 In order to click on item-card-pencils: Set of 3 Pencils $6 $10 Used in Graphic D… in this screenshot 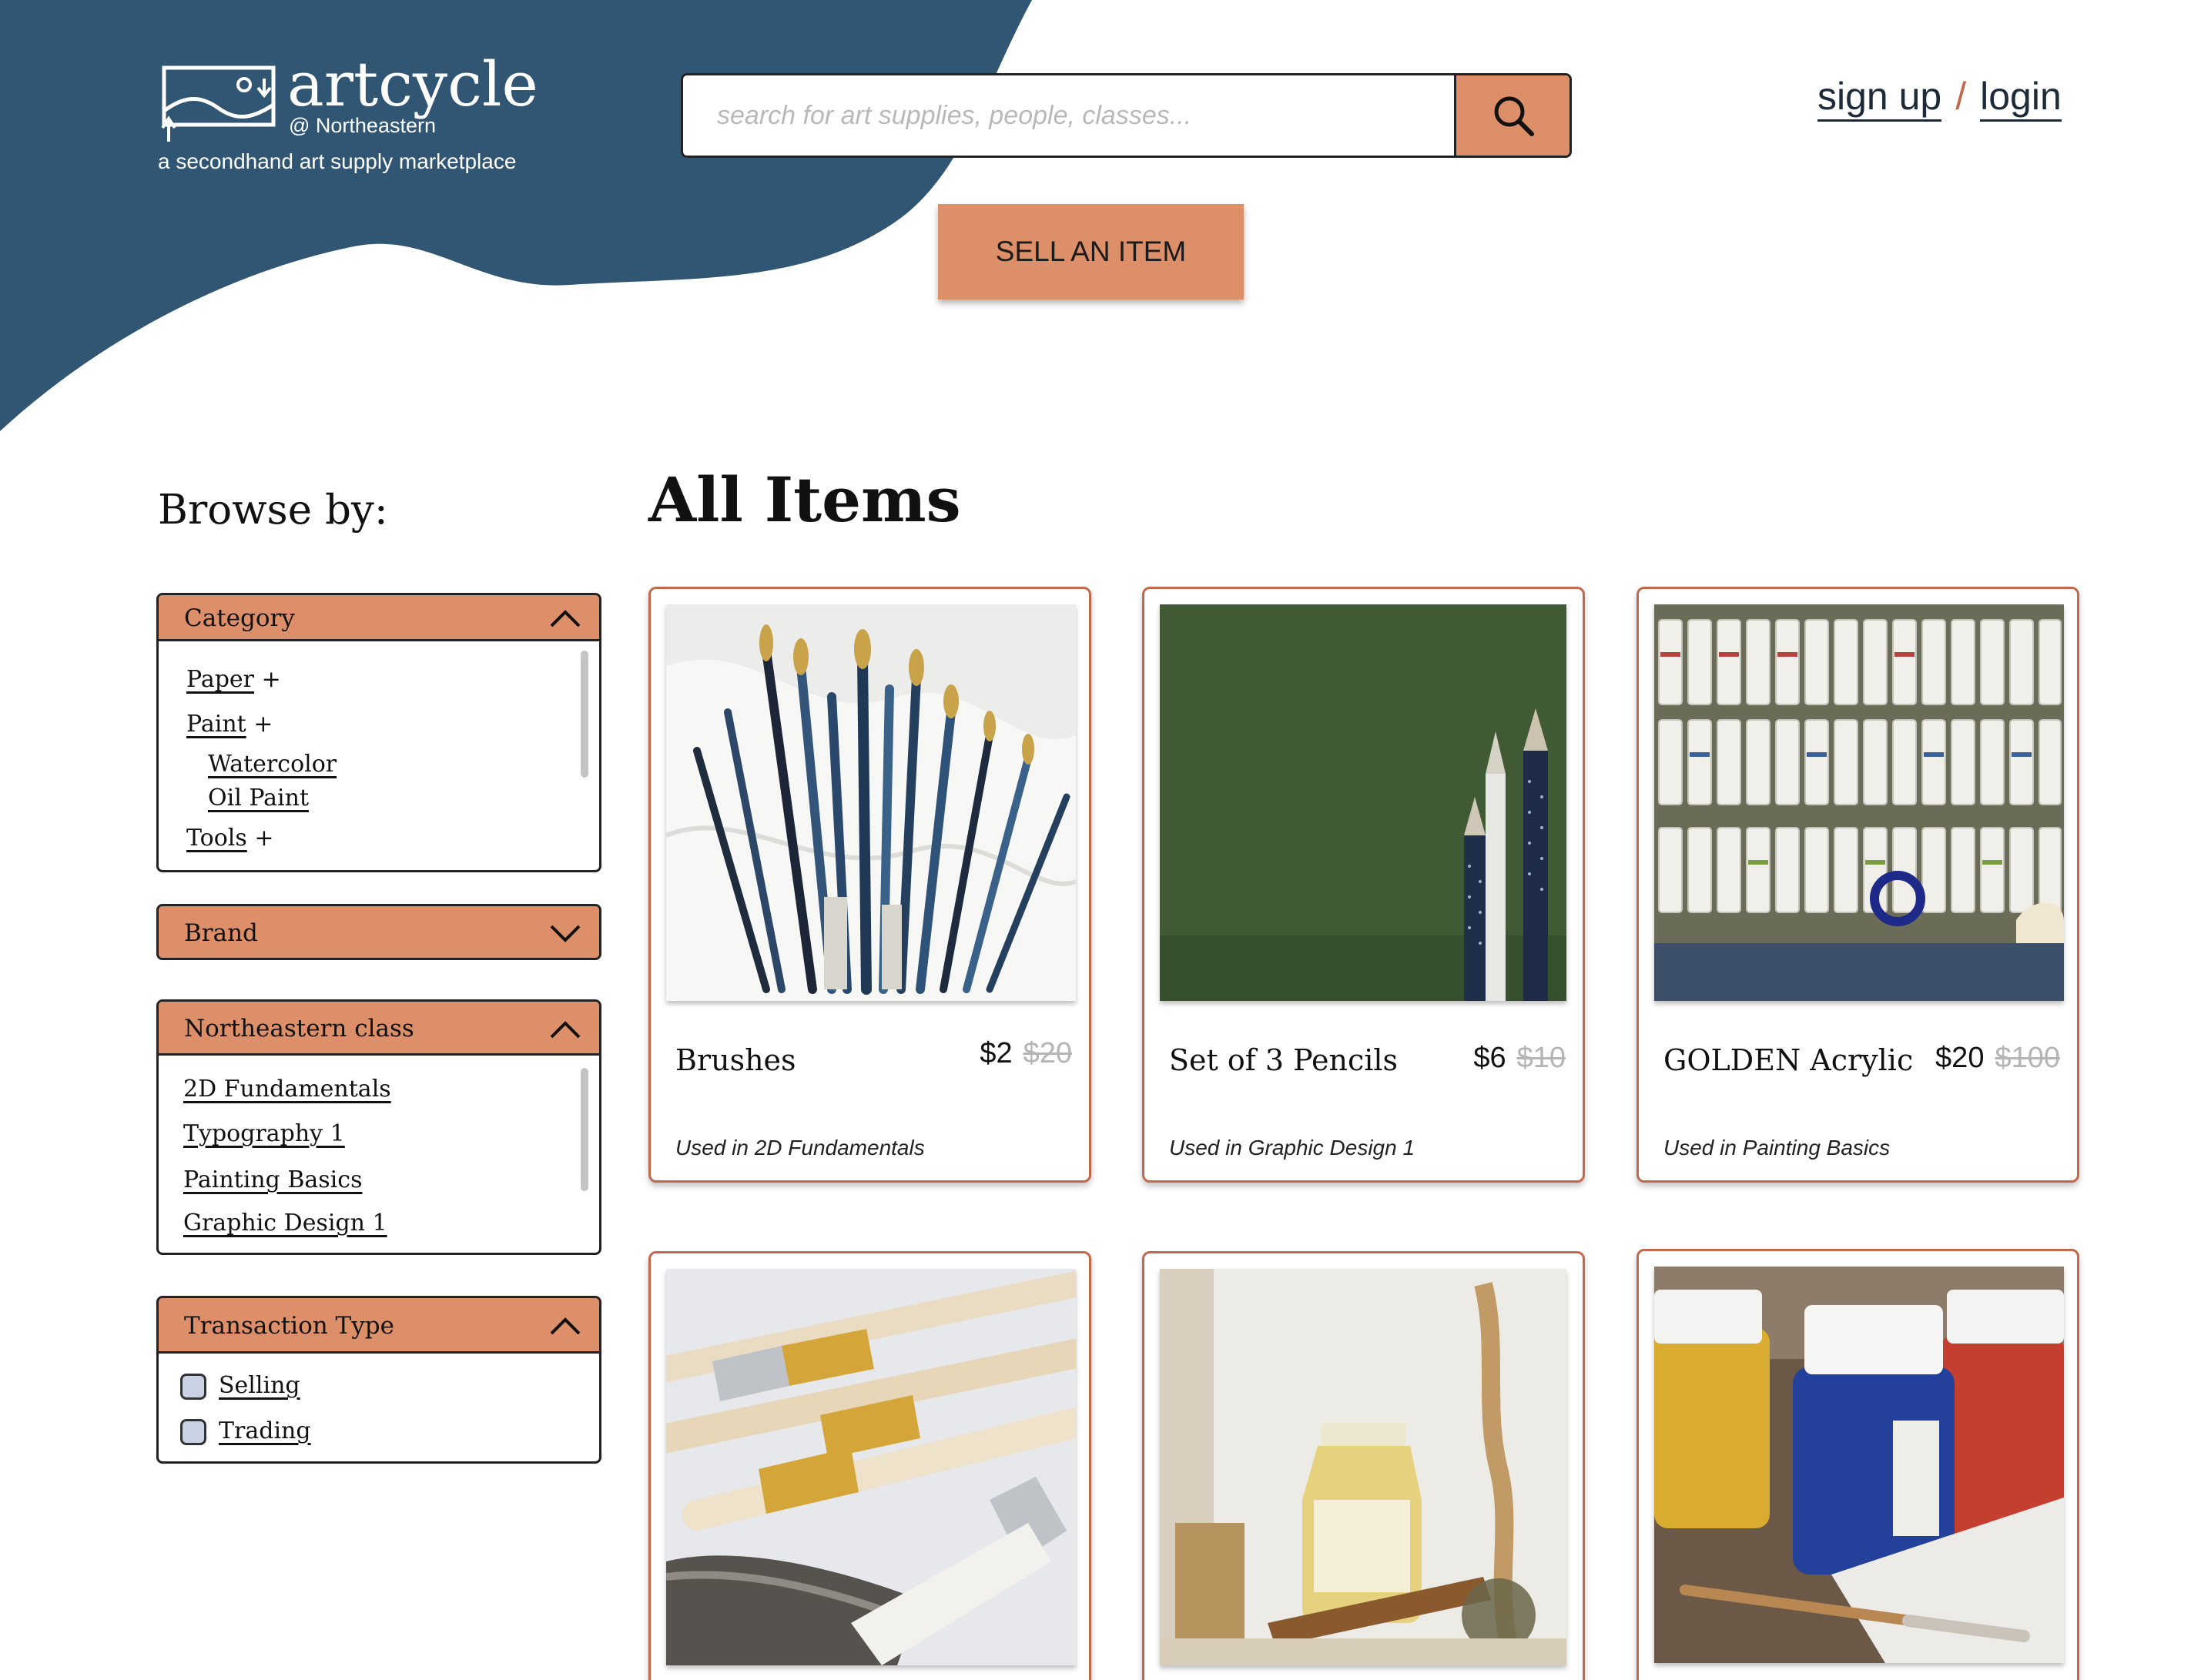, I will do `click(1363, 885)`.